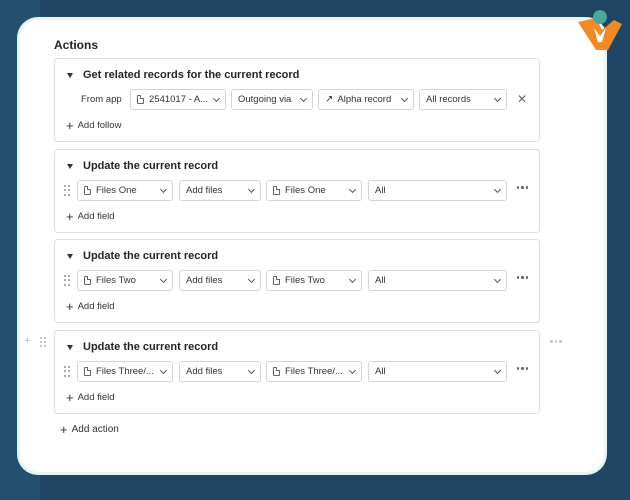  What do you see at coordinates (305, 190) in the screenshot?
I see `source-select-value: Files One` at bounding box center [305, 190].